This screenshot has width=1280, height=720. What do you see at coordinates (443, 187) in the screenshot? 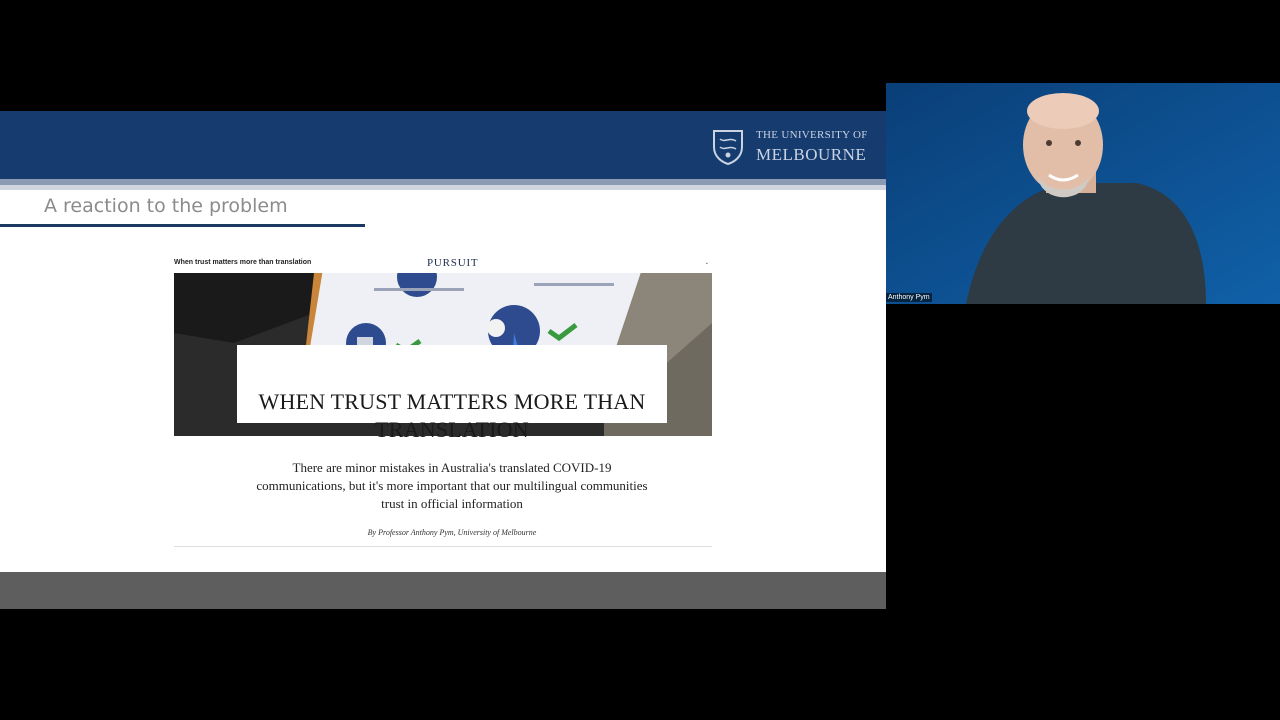
I see `header-stripe-light` at bounding box center [443, 187].